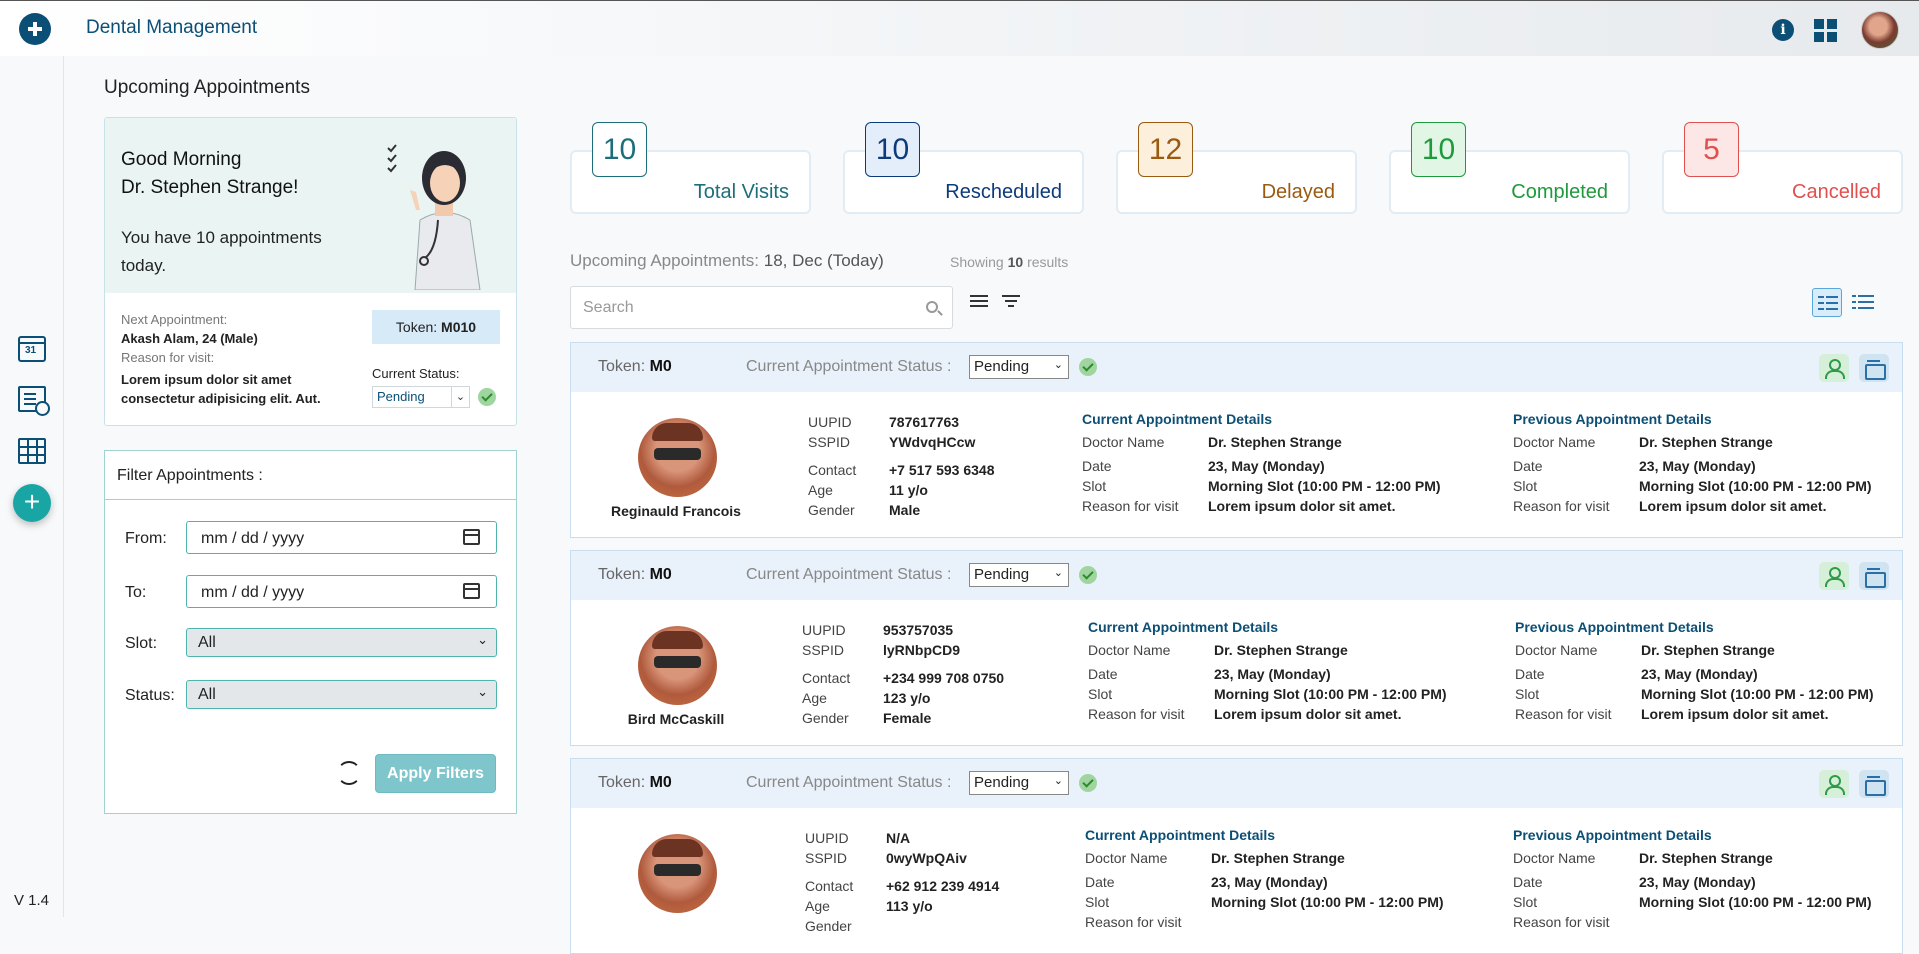 The width and height of the screenshot is (1919, 954). Describe the element at coordinates (826, 678) in the screenshot. I see `contact-label: Contact` at that location.